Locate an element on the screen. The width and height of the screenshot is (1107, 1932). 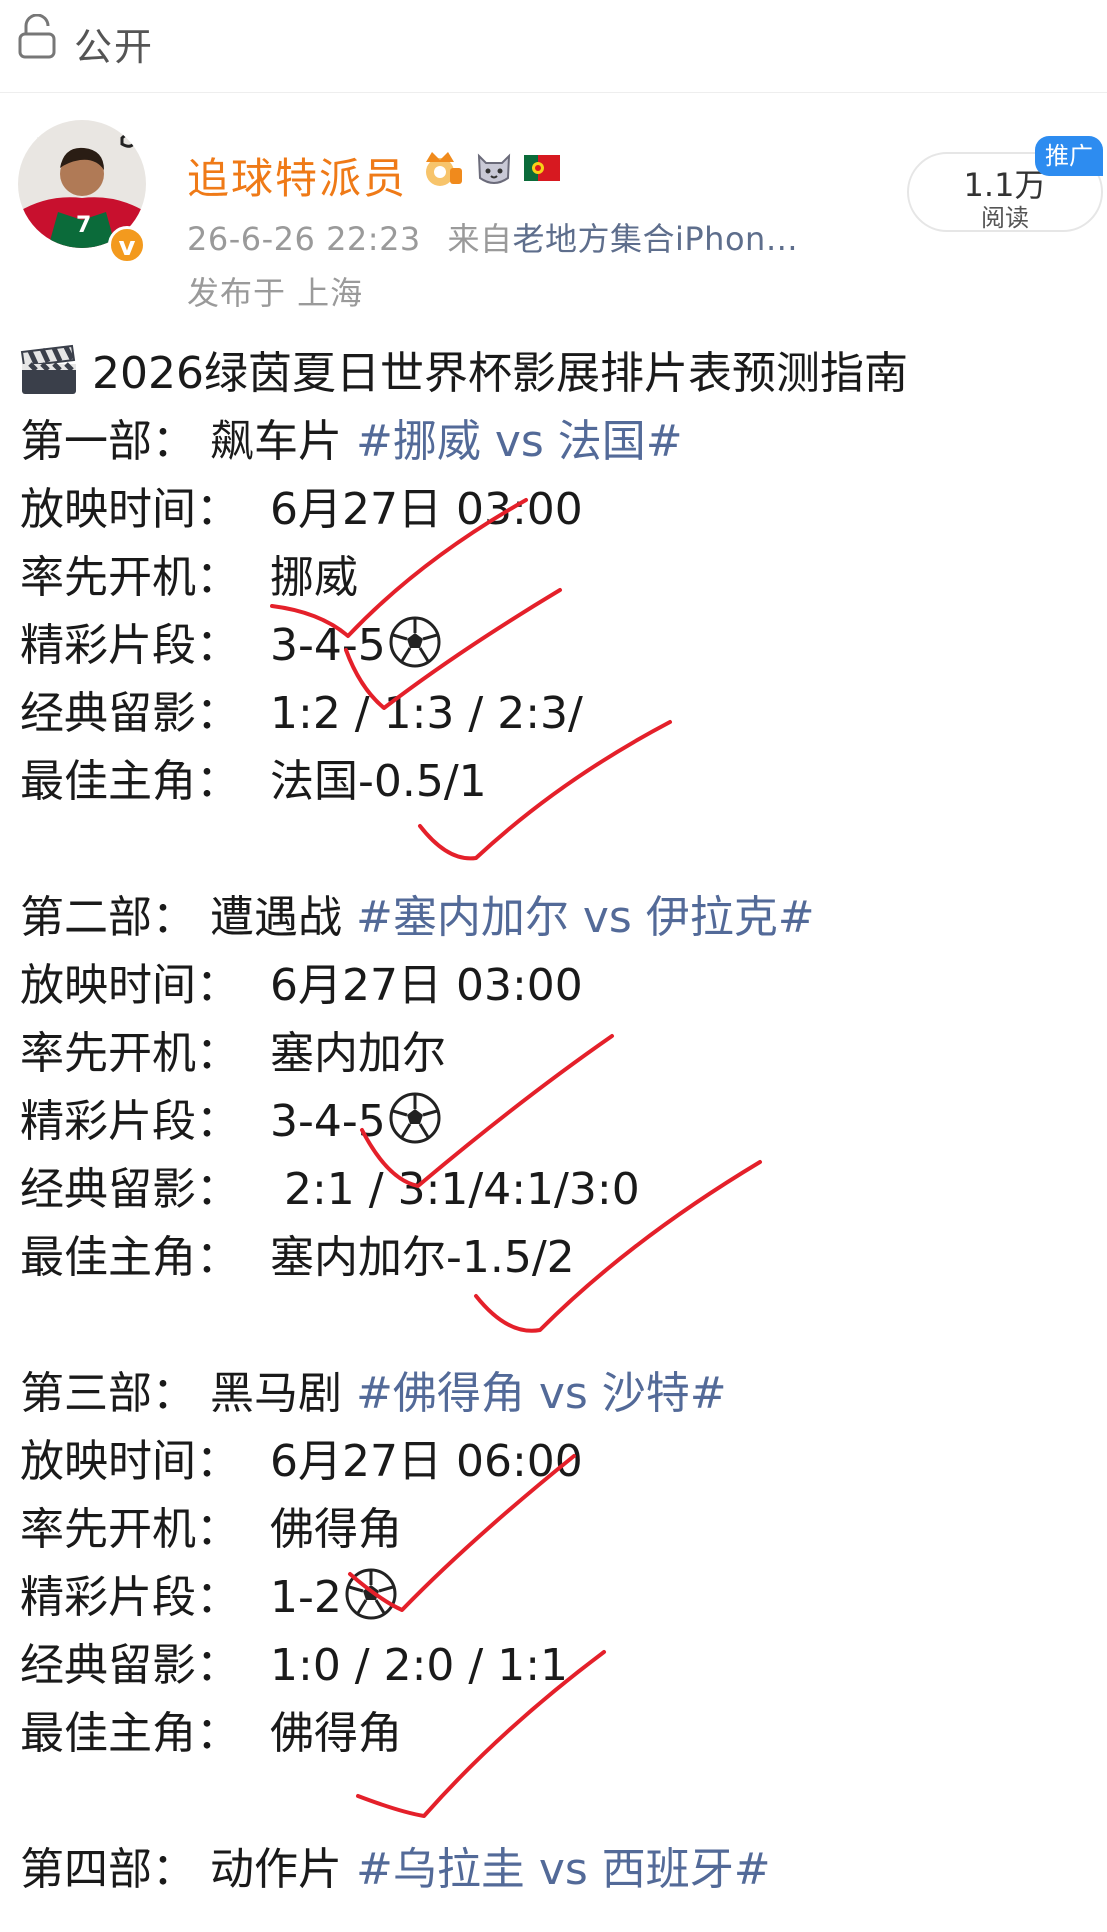
info-row: 最佳主角： 佛得角 is located at coordinates (211, 1734).